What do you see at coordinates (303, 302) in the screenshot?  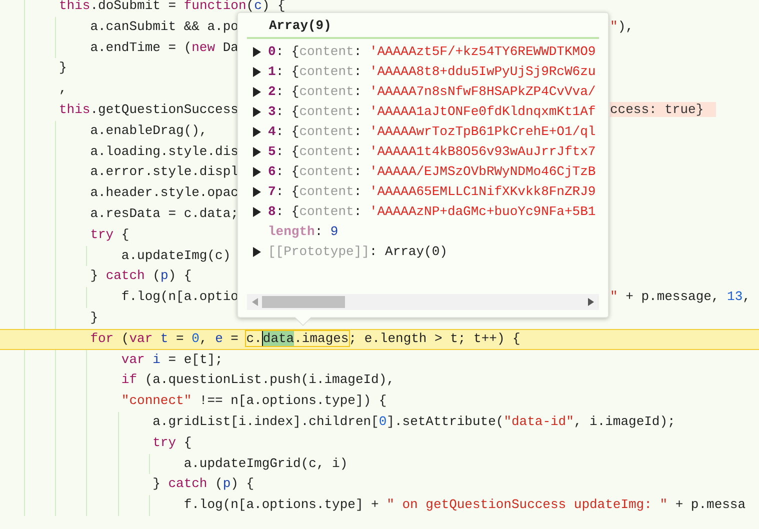 I see `scrollbar-thumb` at bounding box center [303, 302].